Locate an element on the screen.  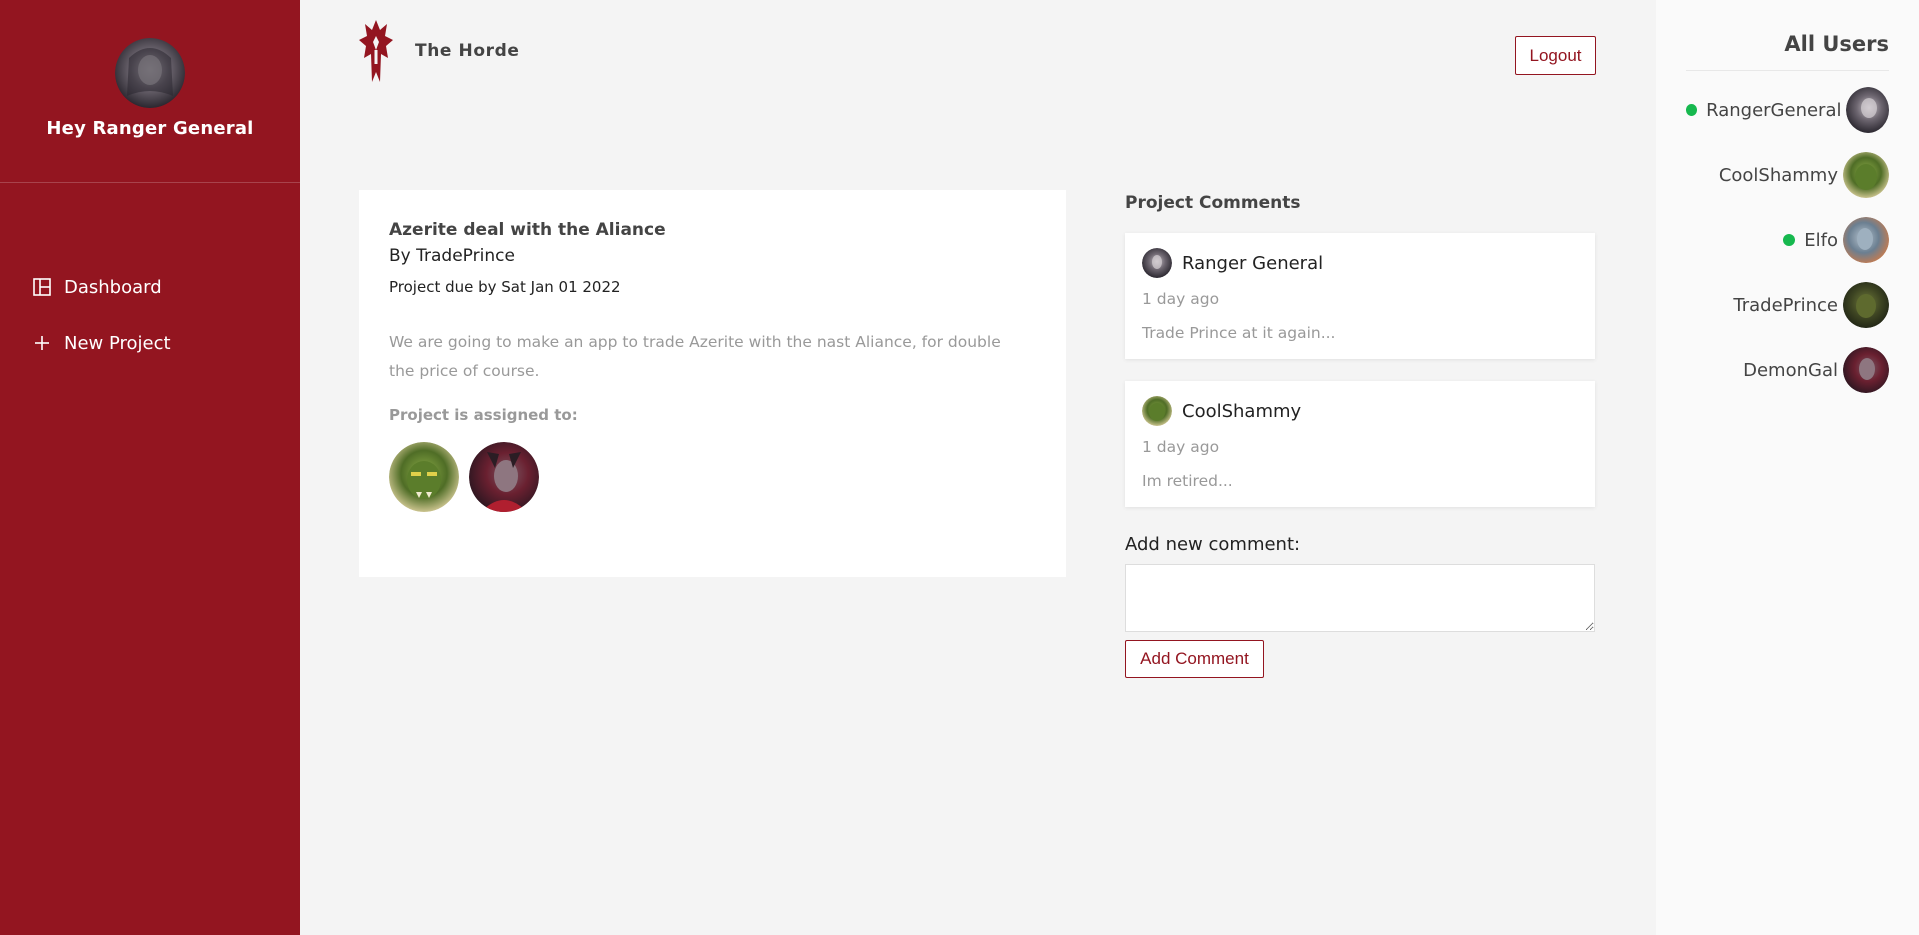
user-name: DemonGal is located at coordinates (1790, 370).